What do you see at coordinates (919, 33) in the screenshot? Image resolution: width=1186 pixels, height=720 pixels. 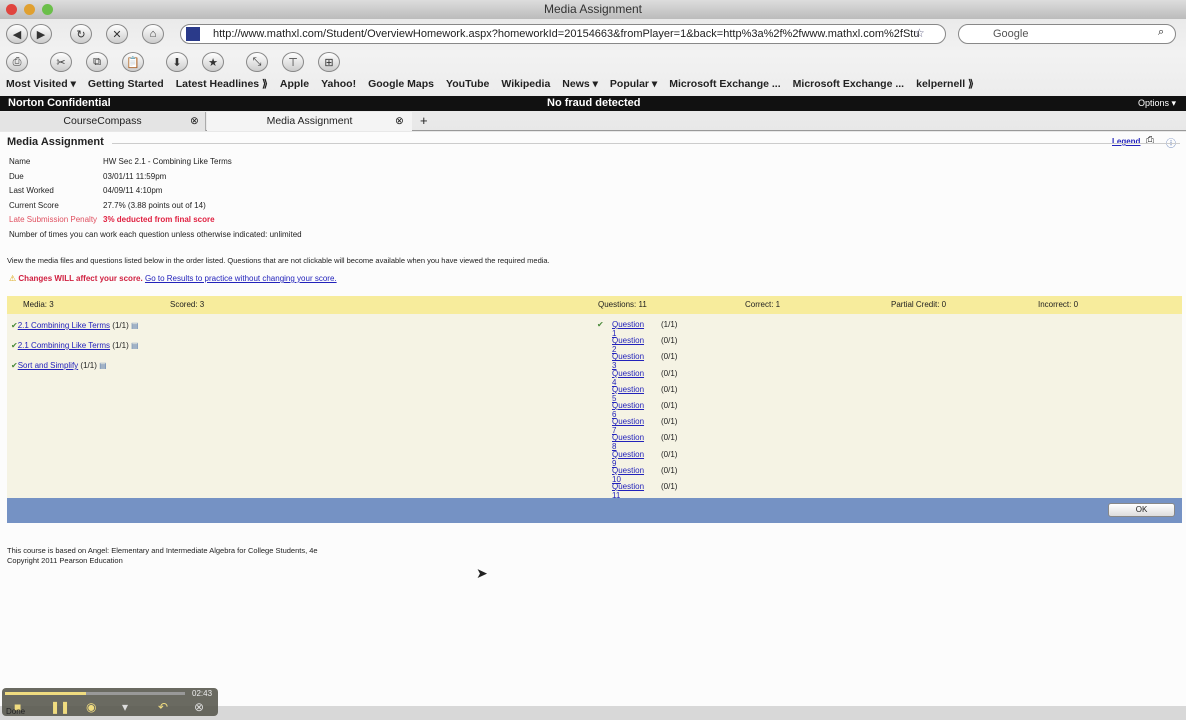 I see `bookmark-star-icon: ☆` at bounding box center [919, 33].